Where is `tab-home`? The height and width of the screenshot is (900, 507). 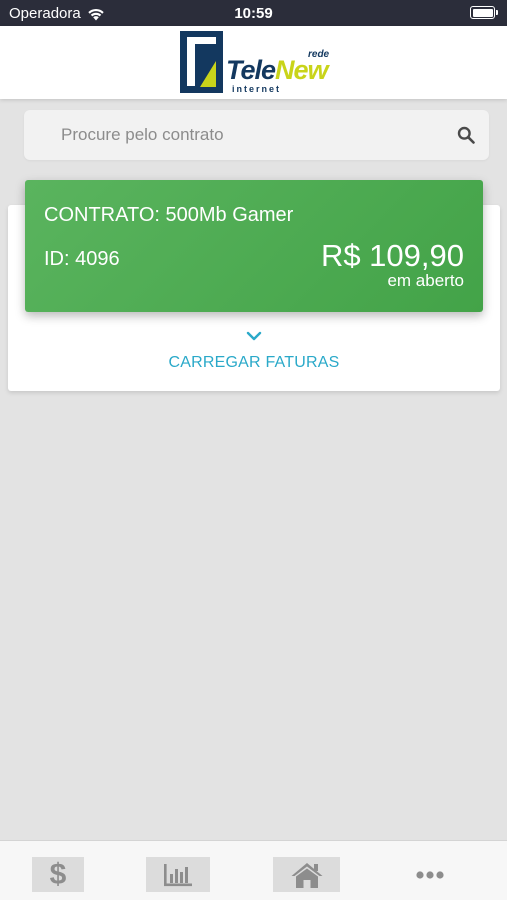 tab-home is located at coordinates (306, 874).